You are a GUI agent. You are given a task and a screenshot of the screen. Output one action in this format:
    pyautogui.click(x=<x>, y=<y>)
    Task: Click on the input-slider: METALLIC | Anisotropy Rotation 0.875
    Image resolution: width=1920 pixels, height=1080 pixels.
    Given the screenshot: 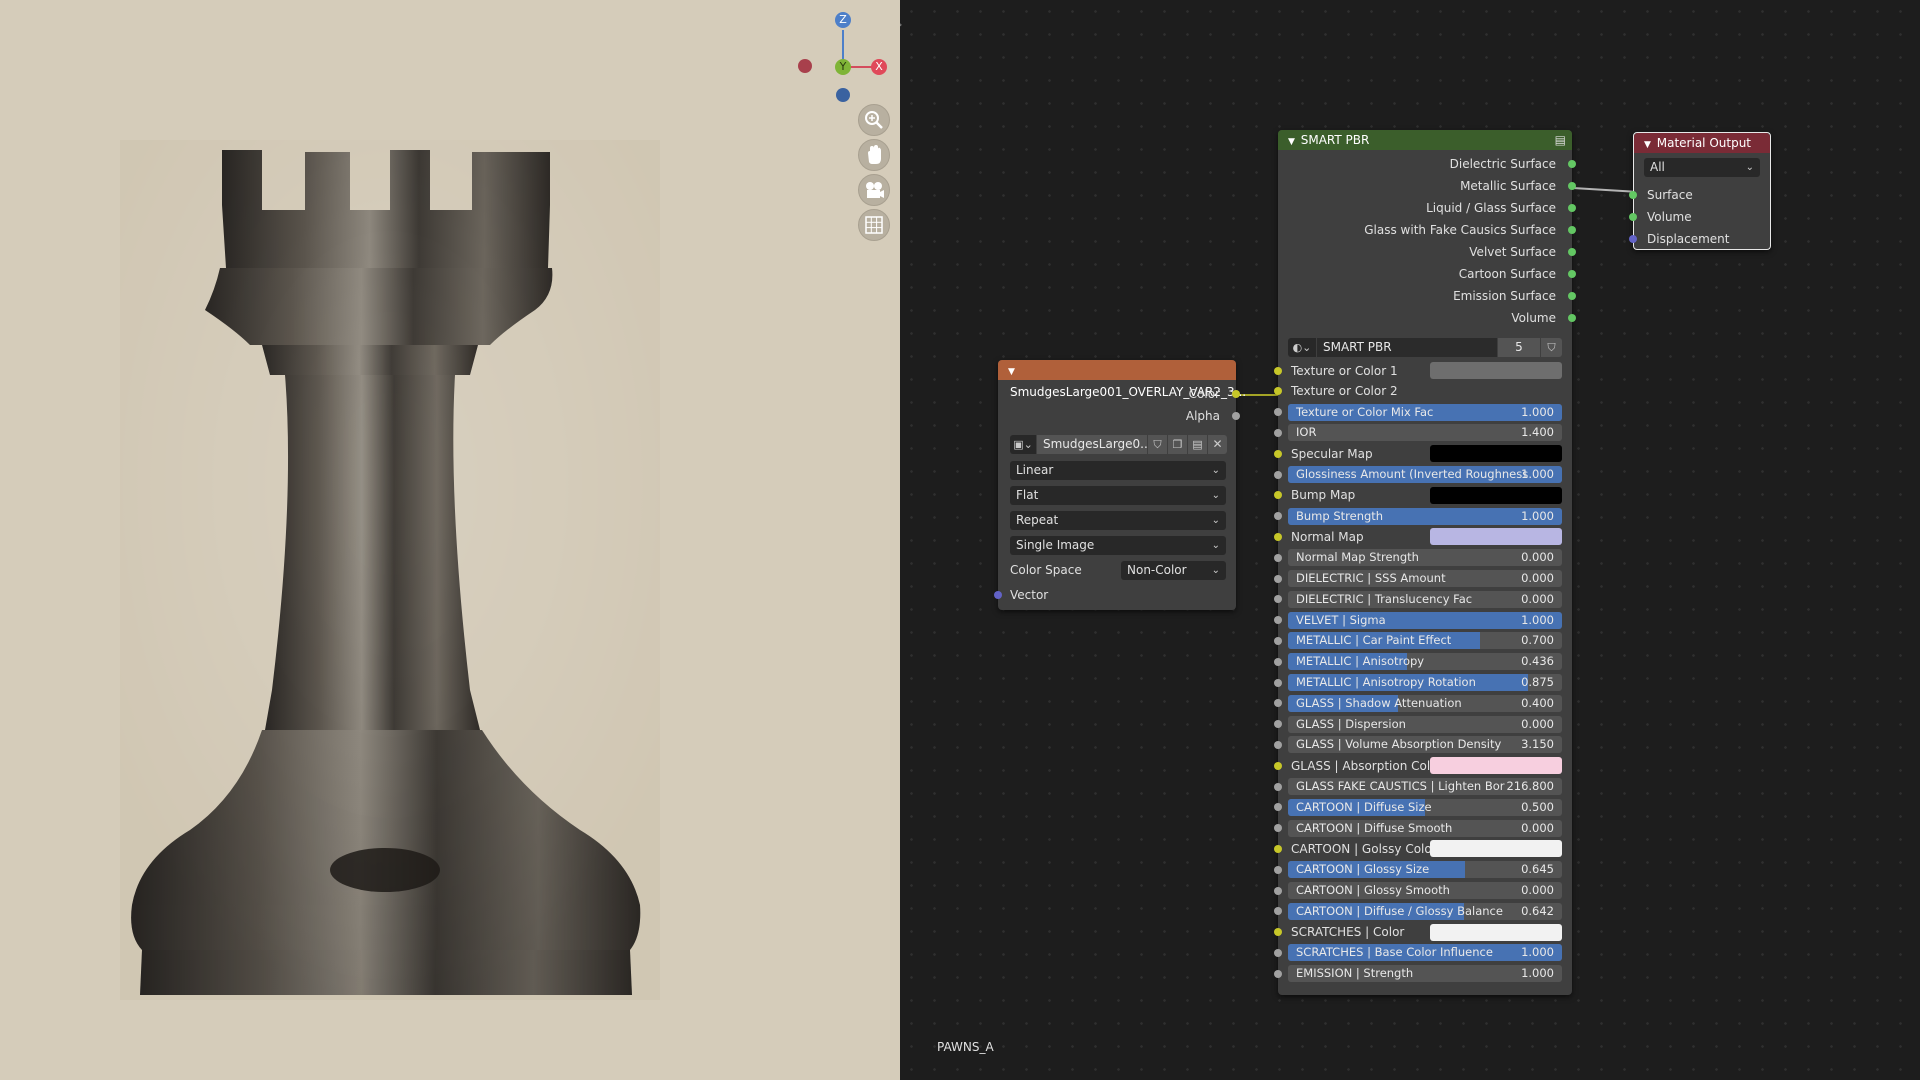 What is the action you would take?
    pyautogui.click(x=1425, y=682)
    